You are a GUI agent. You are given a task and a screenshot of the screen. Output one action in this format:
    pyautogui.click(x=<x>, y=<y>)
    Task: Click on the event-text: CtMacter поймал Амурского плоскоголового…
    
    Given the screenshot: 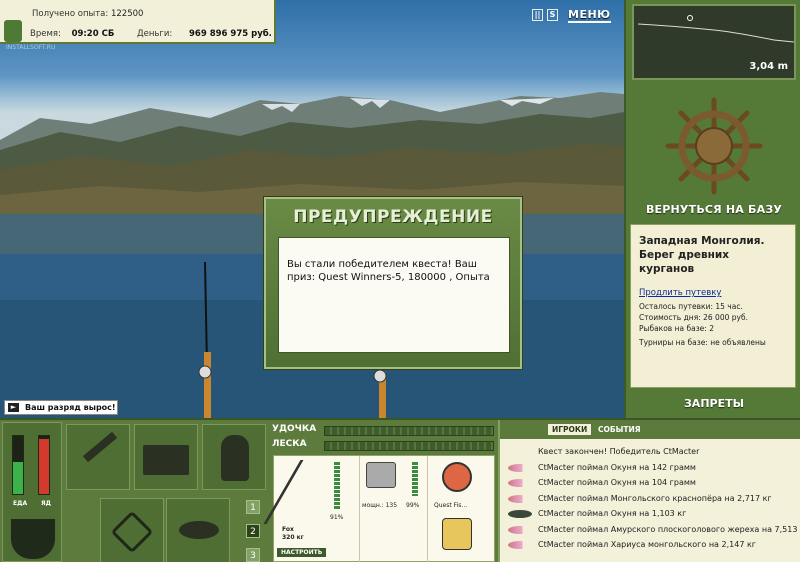 What is the action you would take?
    pyautogui.click(x=669, y=529)
    